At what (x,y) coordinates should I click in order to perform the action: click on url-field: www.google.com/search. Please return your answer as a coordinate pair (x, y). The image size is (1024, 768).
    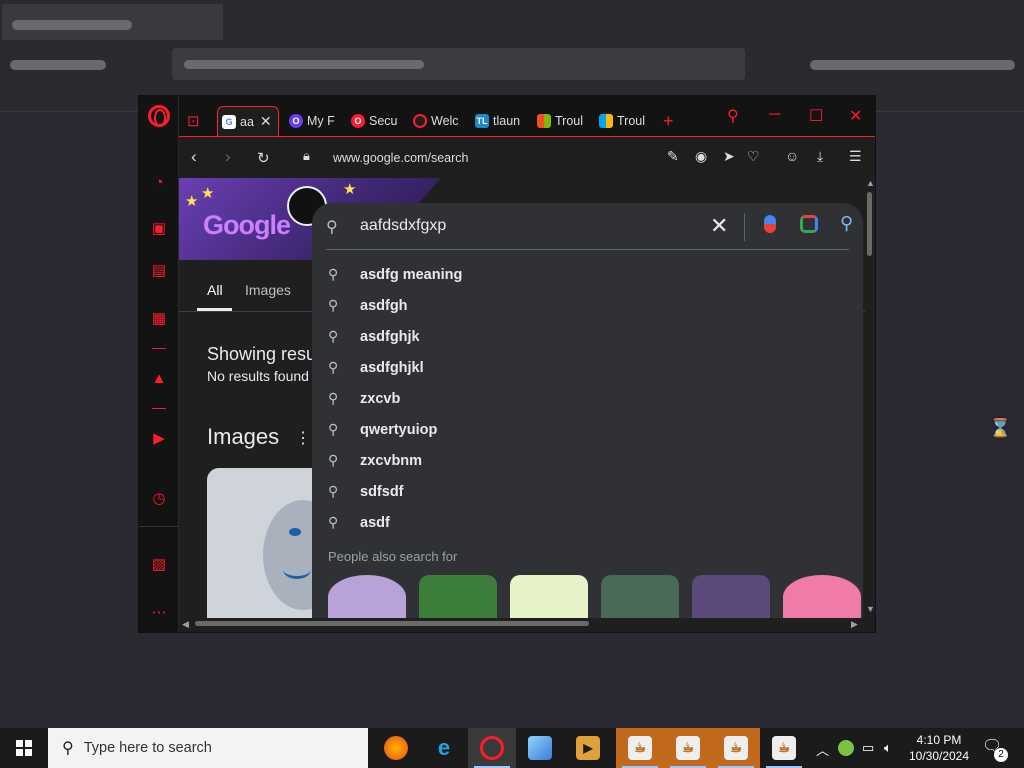
    Looking at the image, I should click on (400, 158).